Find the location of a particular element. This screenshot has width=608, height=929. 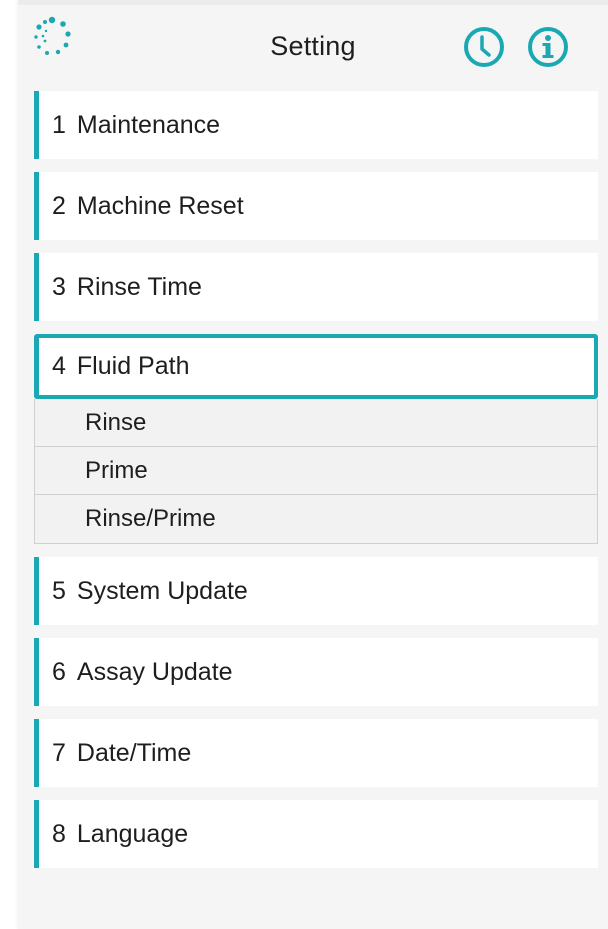

submenu-item-prime: Prime is located at coordinates (316, 471).